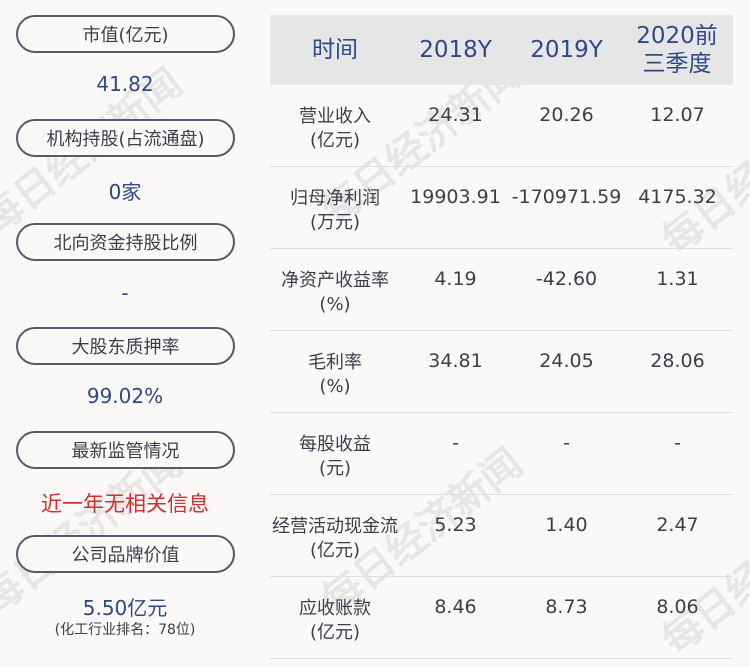 Image resolution: width=750 pixels, height=667 pixels. What do you see at coordinates (125, 608) in the screenshot?
I see `brand-value: 5.50亿元` at bounding box center [125, 608].